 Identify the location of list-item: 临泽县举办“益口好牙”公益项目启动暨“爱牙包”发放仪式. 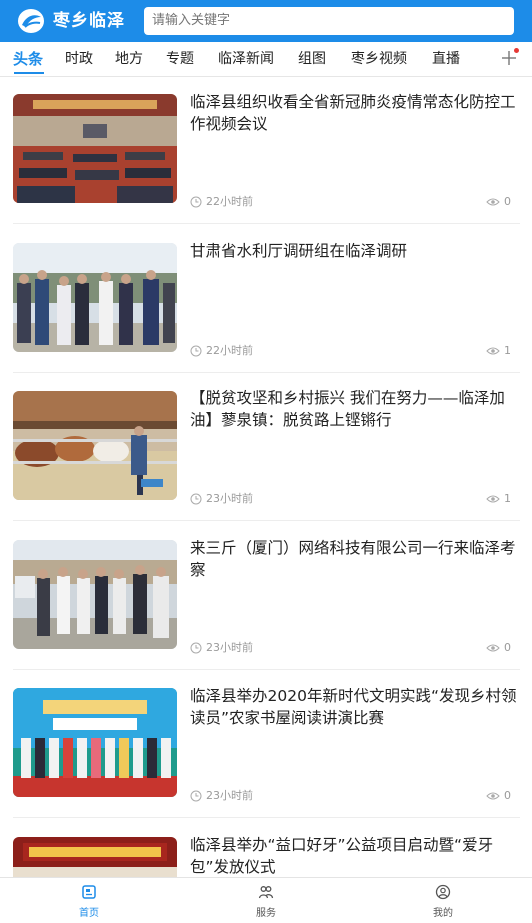
(266, 848).